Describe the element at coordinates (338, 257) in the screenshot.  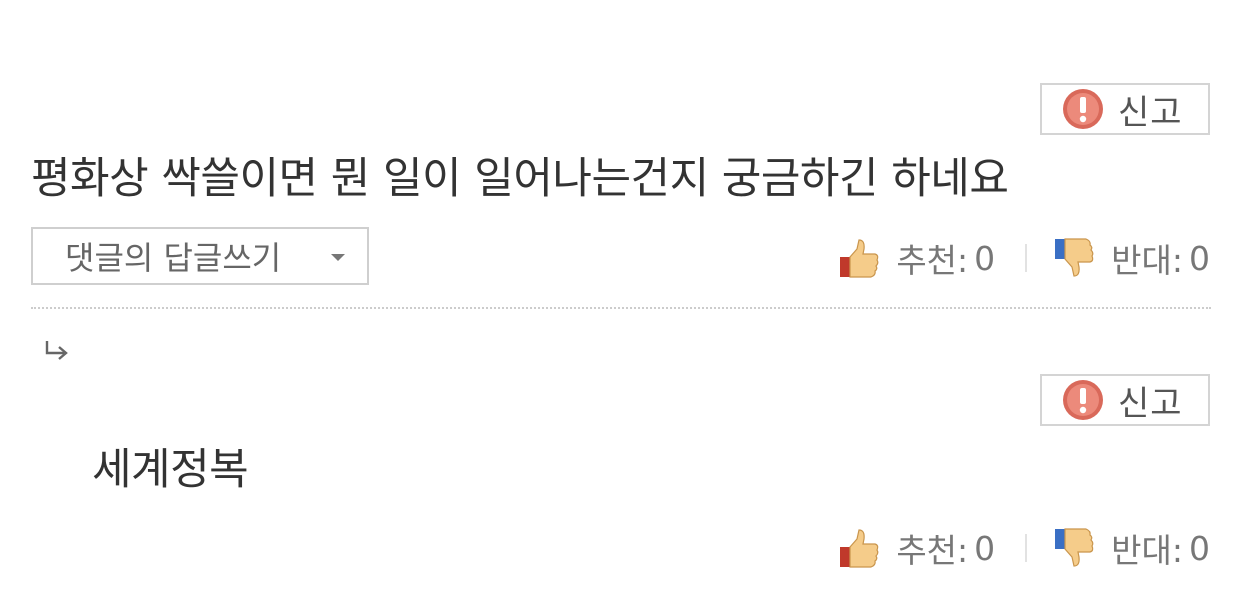
I see `caret-down-icon` at that location.